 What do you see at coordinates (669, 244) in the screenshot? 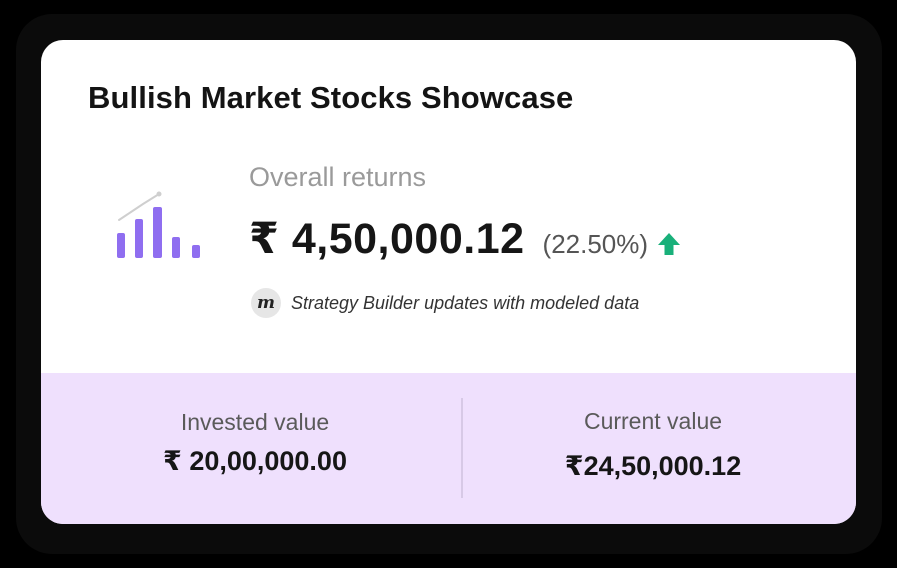
I see `arrow-up-icon` at bounding box center [669, 244].